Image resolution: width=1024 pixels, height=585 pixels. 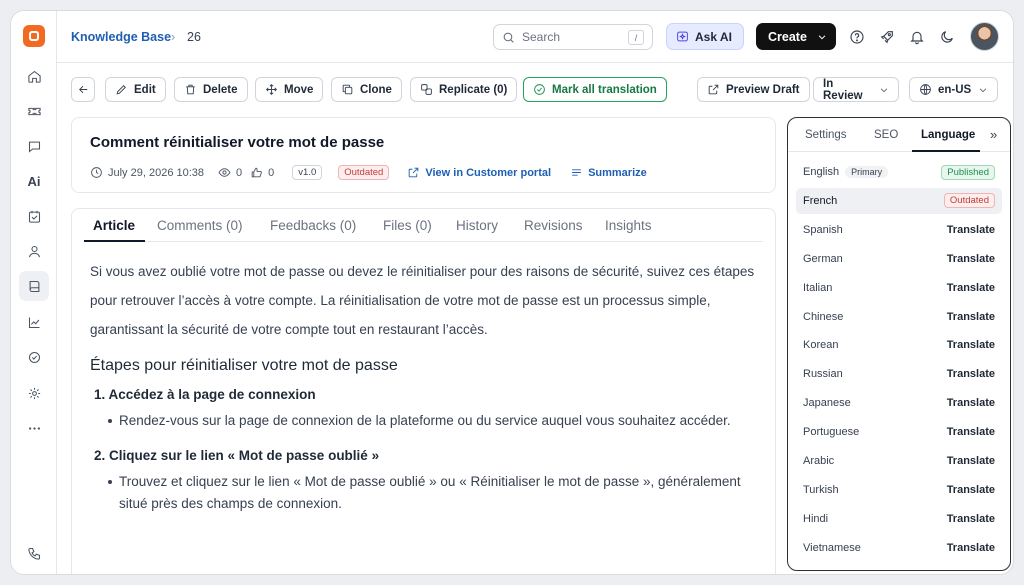 What do you see at coordinates (262, 172) in the screenshot?
I see `likes-count: 0` at bounding box center [262, 172].